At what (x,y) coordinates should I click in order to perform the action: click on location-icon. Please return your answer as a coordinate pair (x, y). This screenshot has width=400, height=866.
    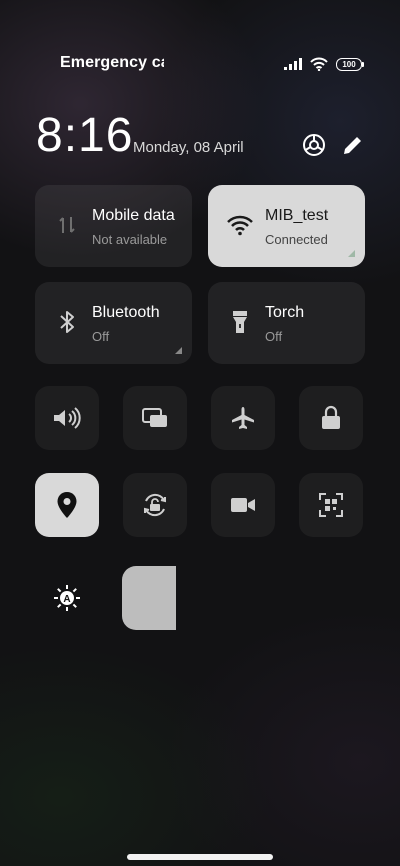
    Looking at the image, I should click on (67, 505).